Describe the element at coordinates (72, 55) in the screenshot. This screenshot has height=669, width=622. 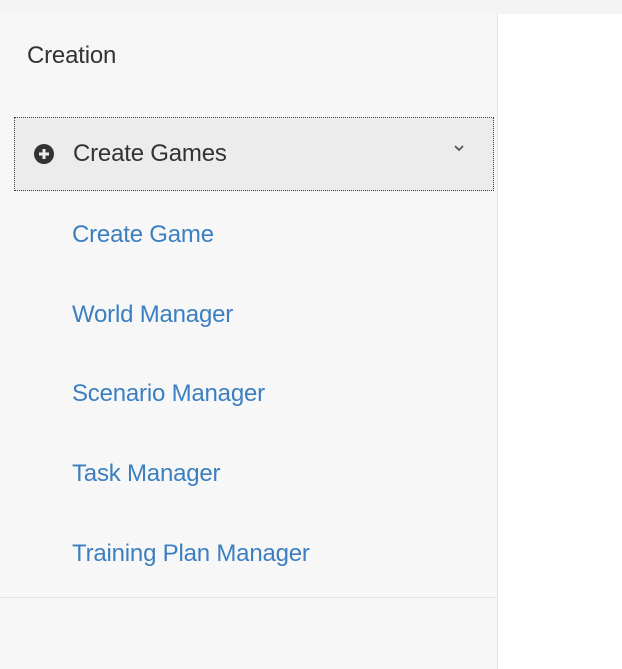
I see `section-title: Creation` at that location.